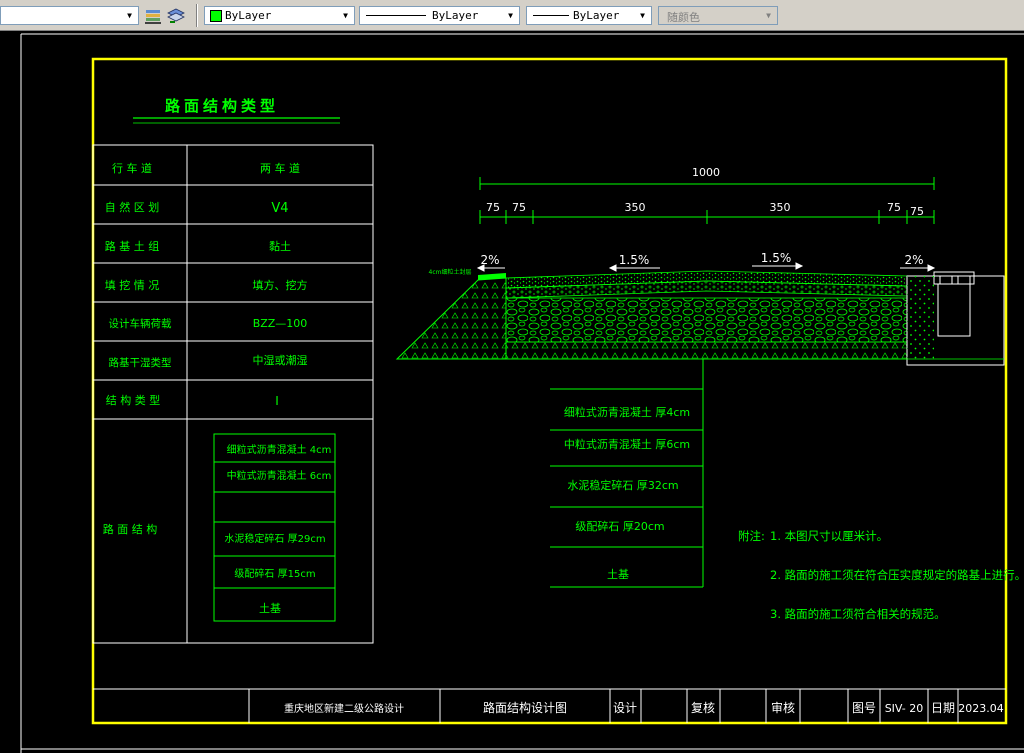 This screenshot has width=1024, height=753. What do you see at coordinates (619, 526) in the screenshot?
I see `legend-item: 级配碎石 厚20cm` at bounding box center [619, 526].